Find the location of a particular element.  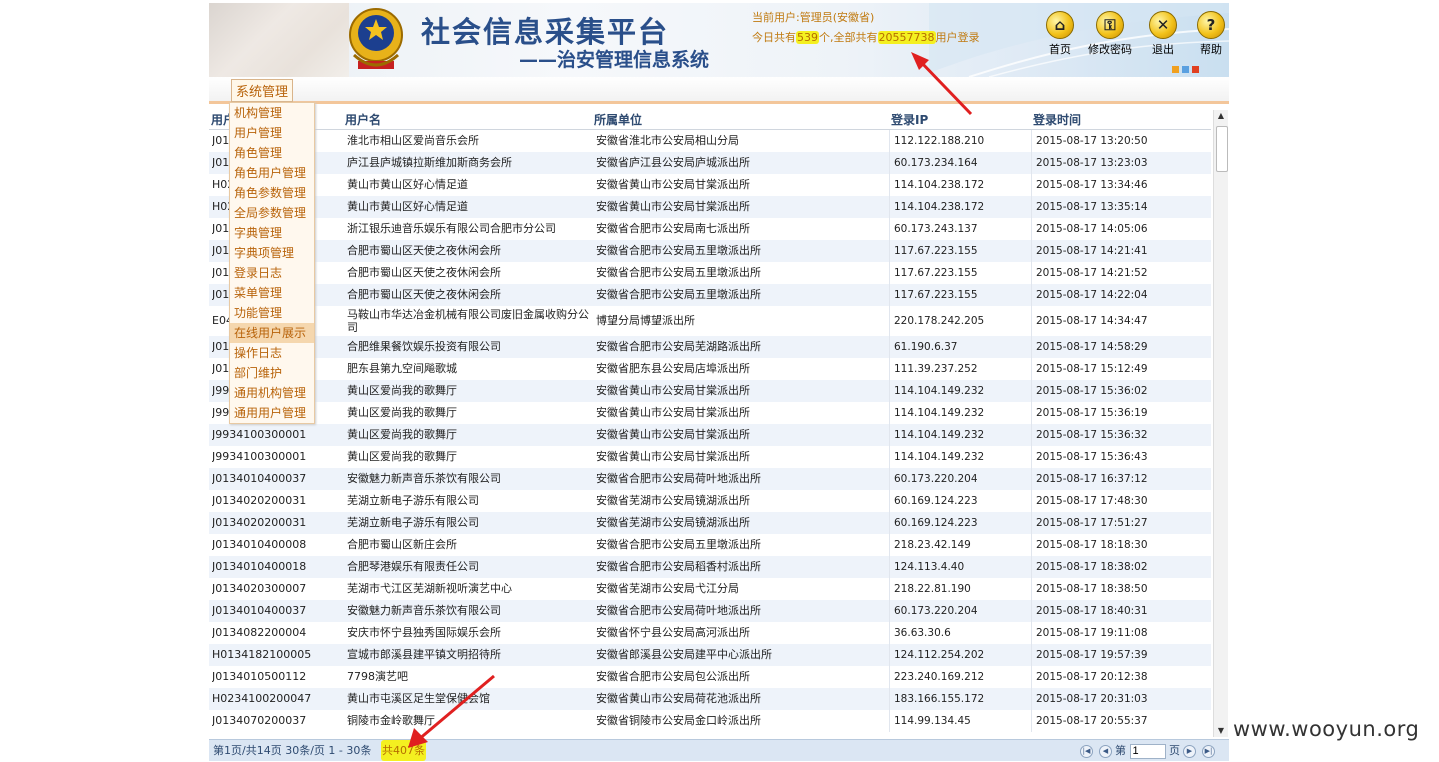

cell-ip: 218.22.81.190 is located at coordinates (960, 589).